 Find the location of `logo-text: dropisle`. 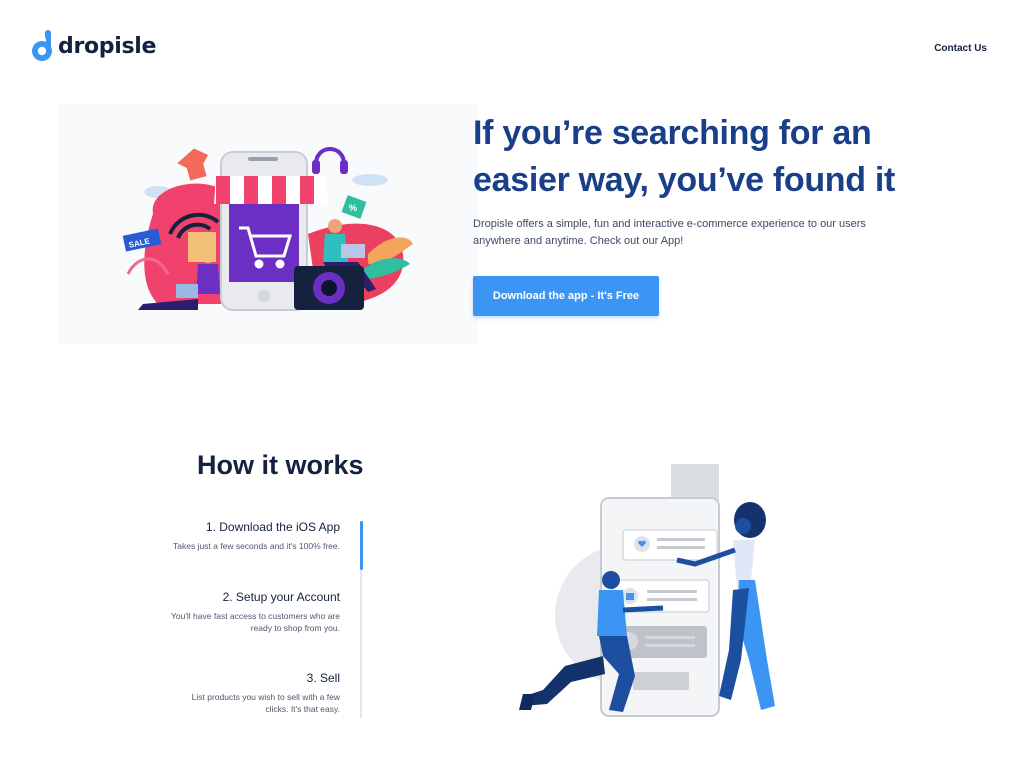

logo-text: dropisle is located at coordinates (107, 46).